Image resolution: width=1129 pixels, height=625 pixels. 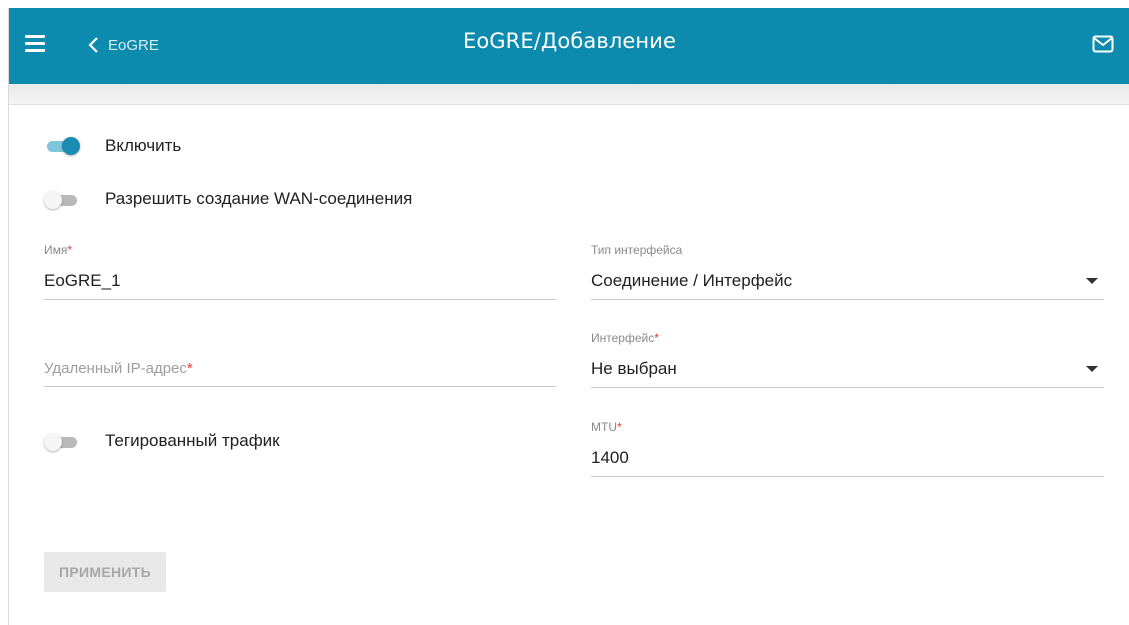 I want to click on remote-ip-input: Удаленный IP-адрес*, so click(x=118, y=368).